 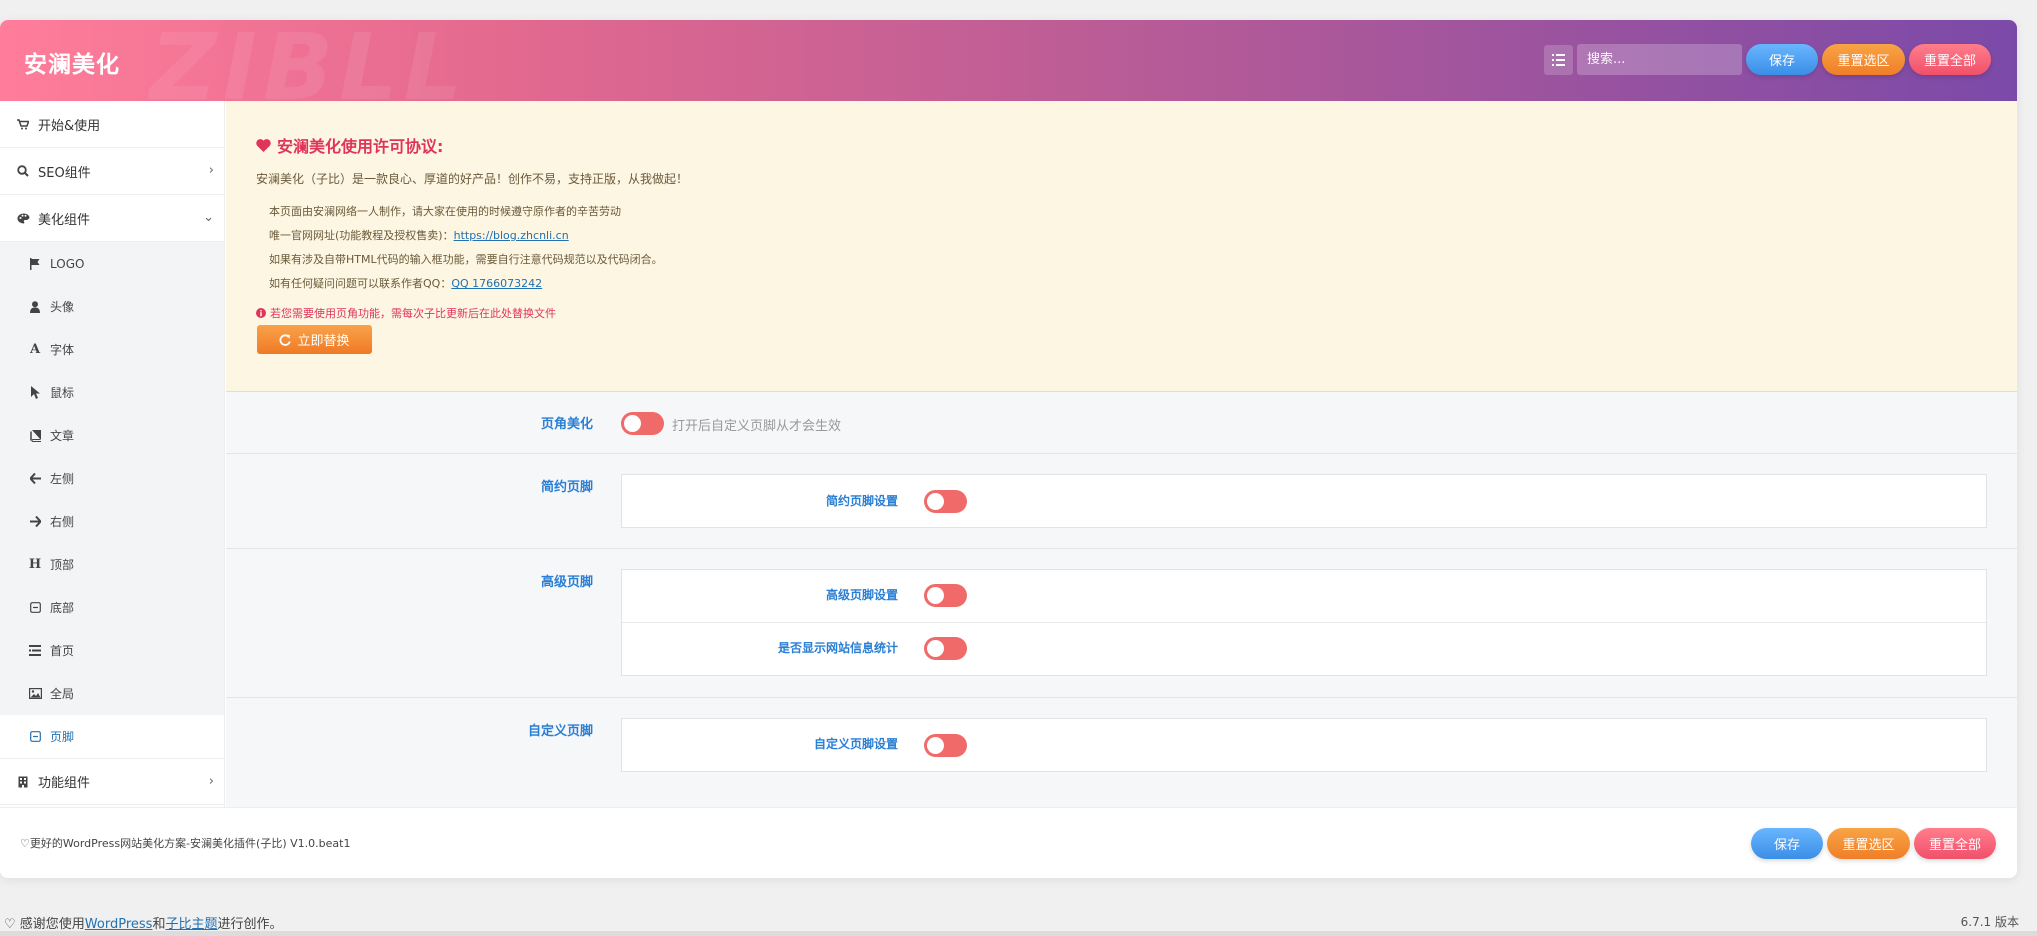 What do you see at coordinates (69, 126) in the screenshot?
I see `sidebar-item-label: 开始&使用` at bounding box center [69, 126].